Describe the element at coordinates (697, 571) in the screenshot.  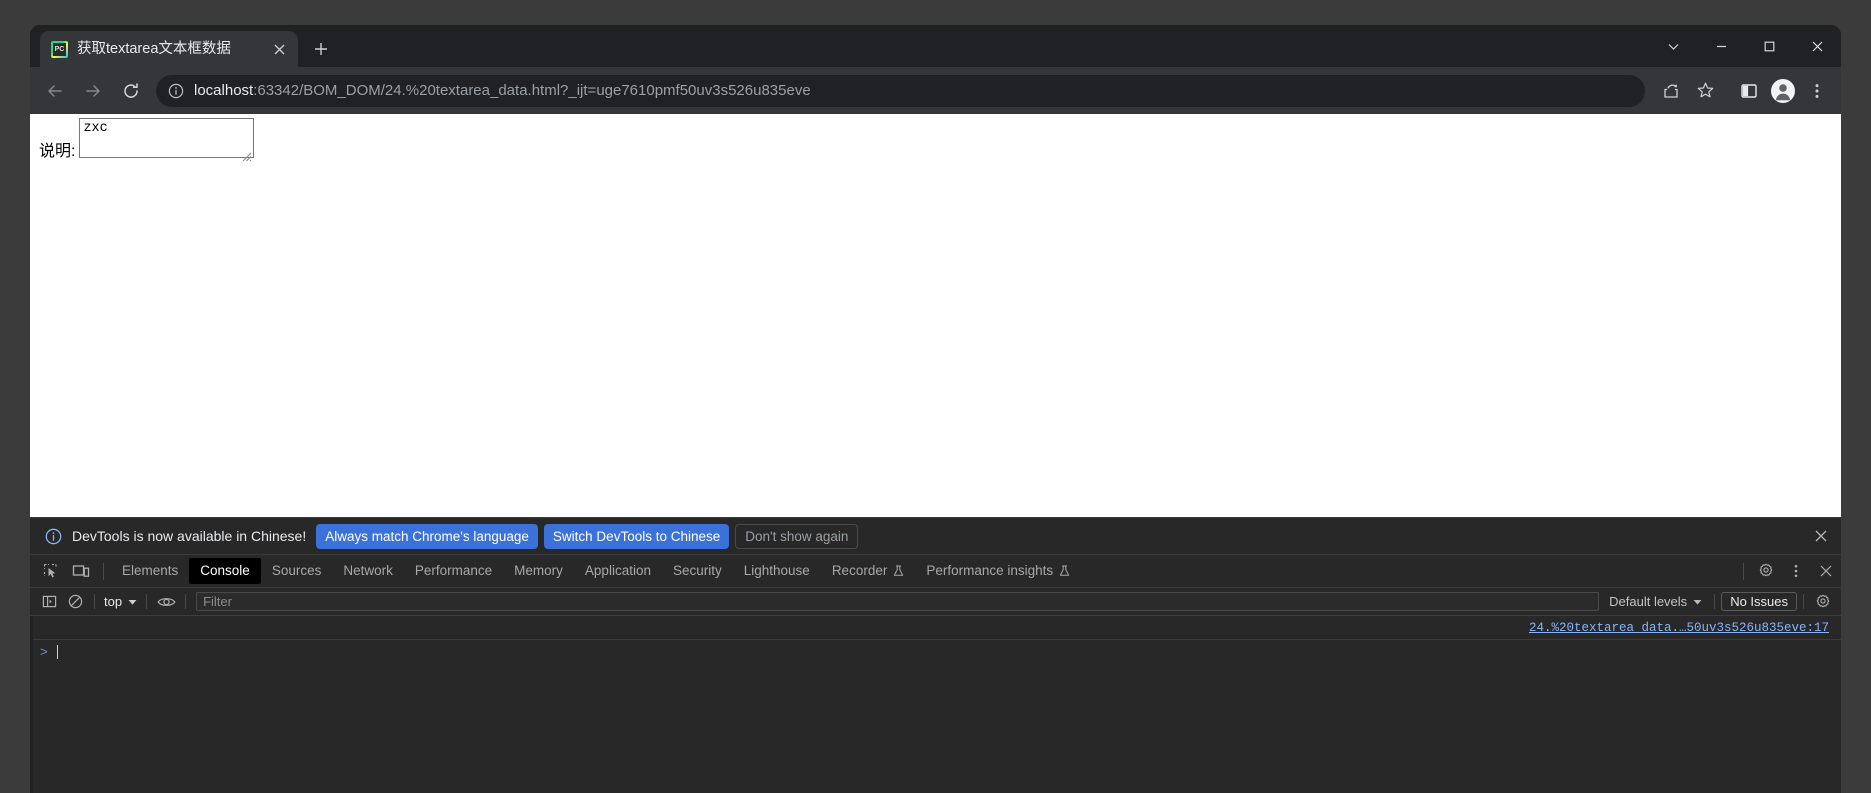
I see `tab-security: Security` at that location.